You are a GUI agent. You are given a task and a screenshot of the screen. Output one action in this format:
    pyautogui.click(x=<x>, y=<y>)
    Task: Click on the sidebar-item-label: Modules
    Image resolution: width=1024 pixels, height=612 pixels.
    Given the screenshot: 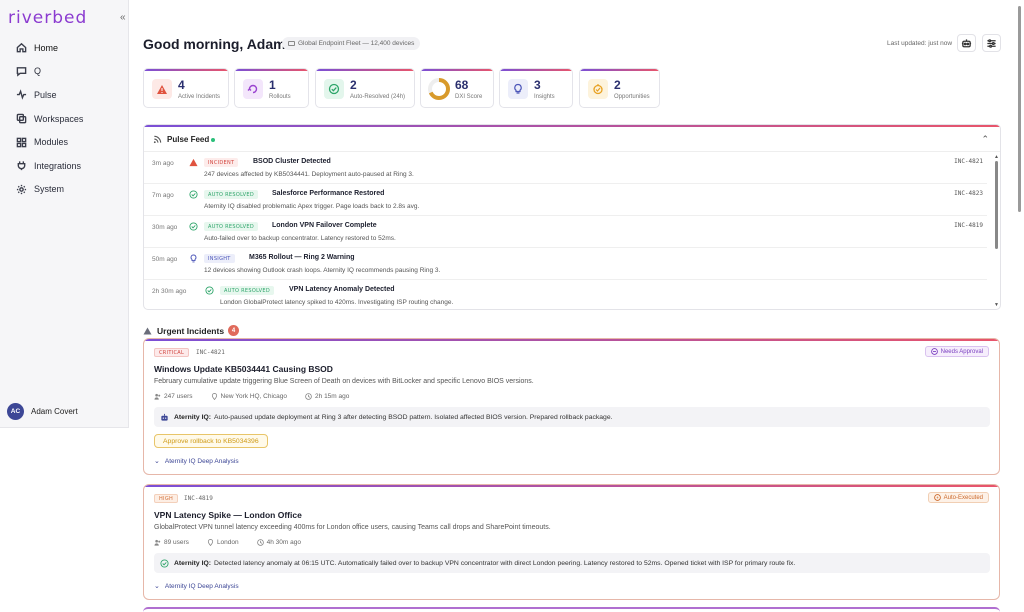 What is the action you would take?
    pyautogui.click(x=51, y=142)
    